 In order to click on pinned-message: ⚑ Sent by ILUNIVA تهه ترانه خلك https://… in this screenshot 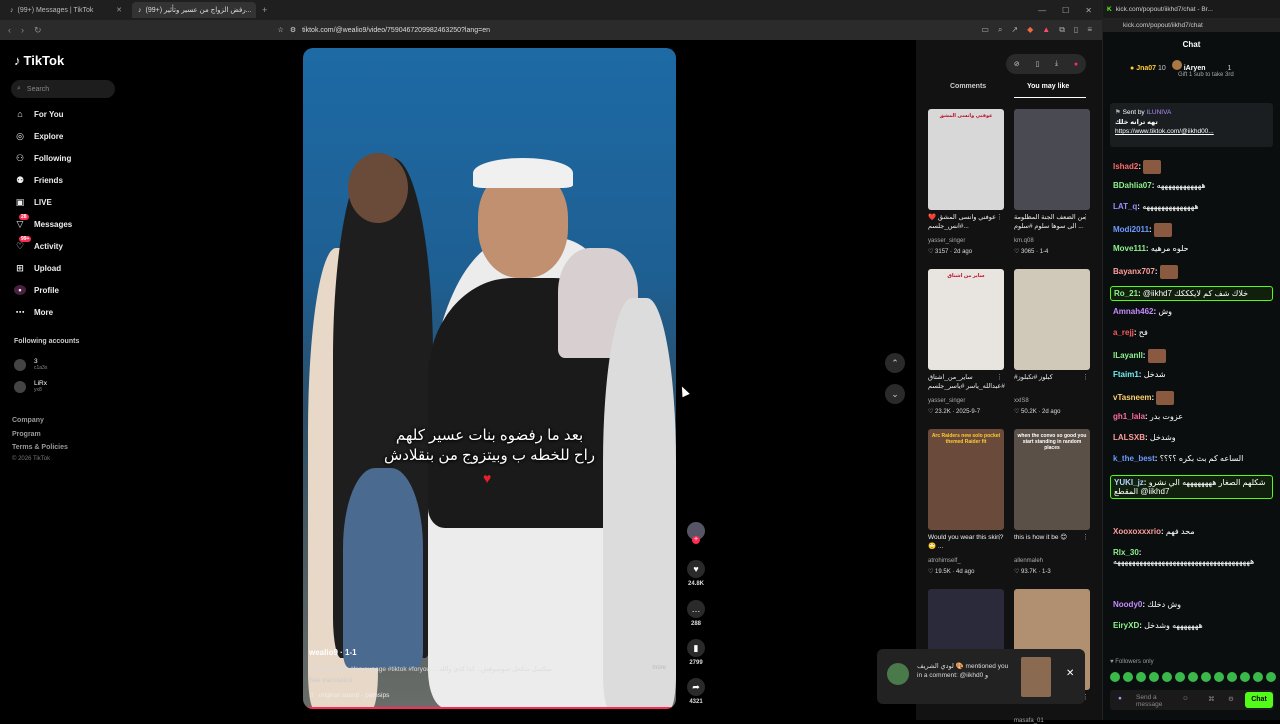, I will do `click(1191, 125)`.